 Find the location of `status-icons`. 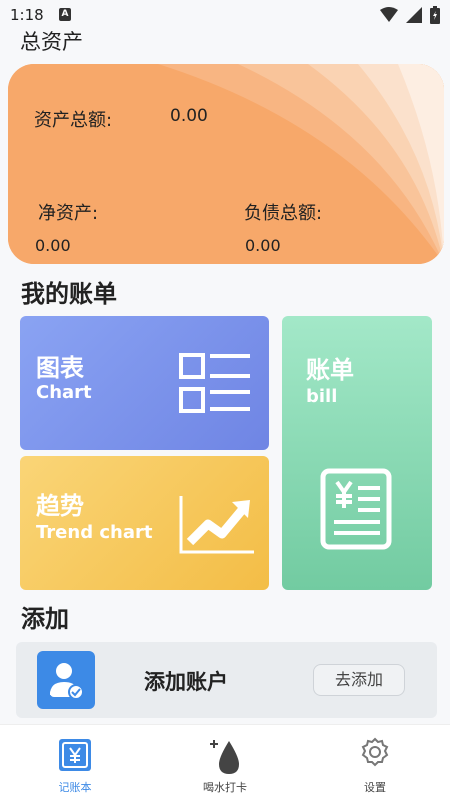

status-icons is located at coordinates (410, 15).